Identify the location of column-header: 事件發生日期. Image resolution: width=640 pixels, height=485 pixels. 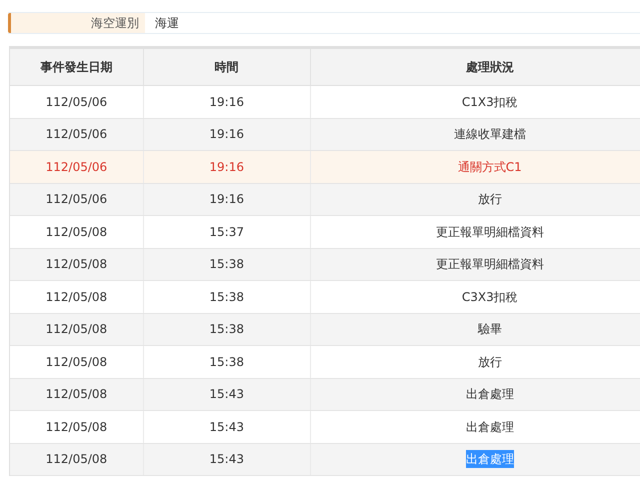
(77, 67).